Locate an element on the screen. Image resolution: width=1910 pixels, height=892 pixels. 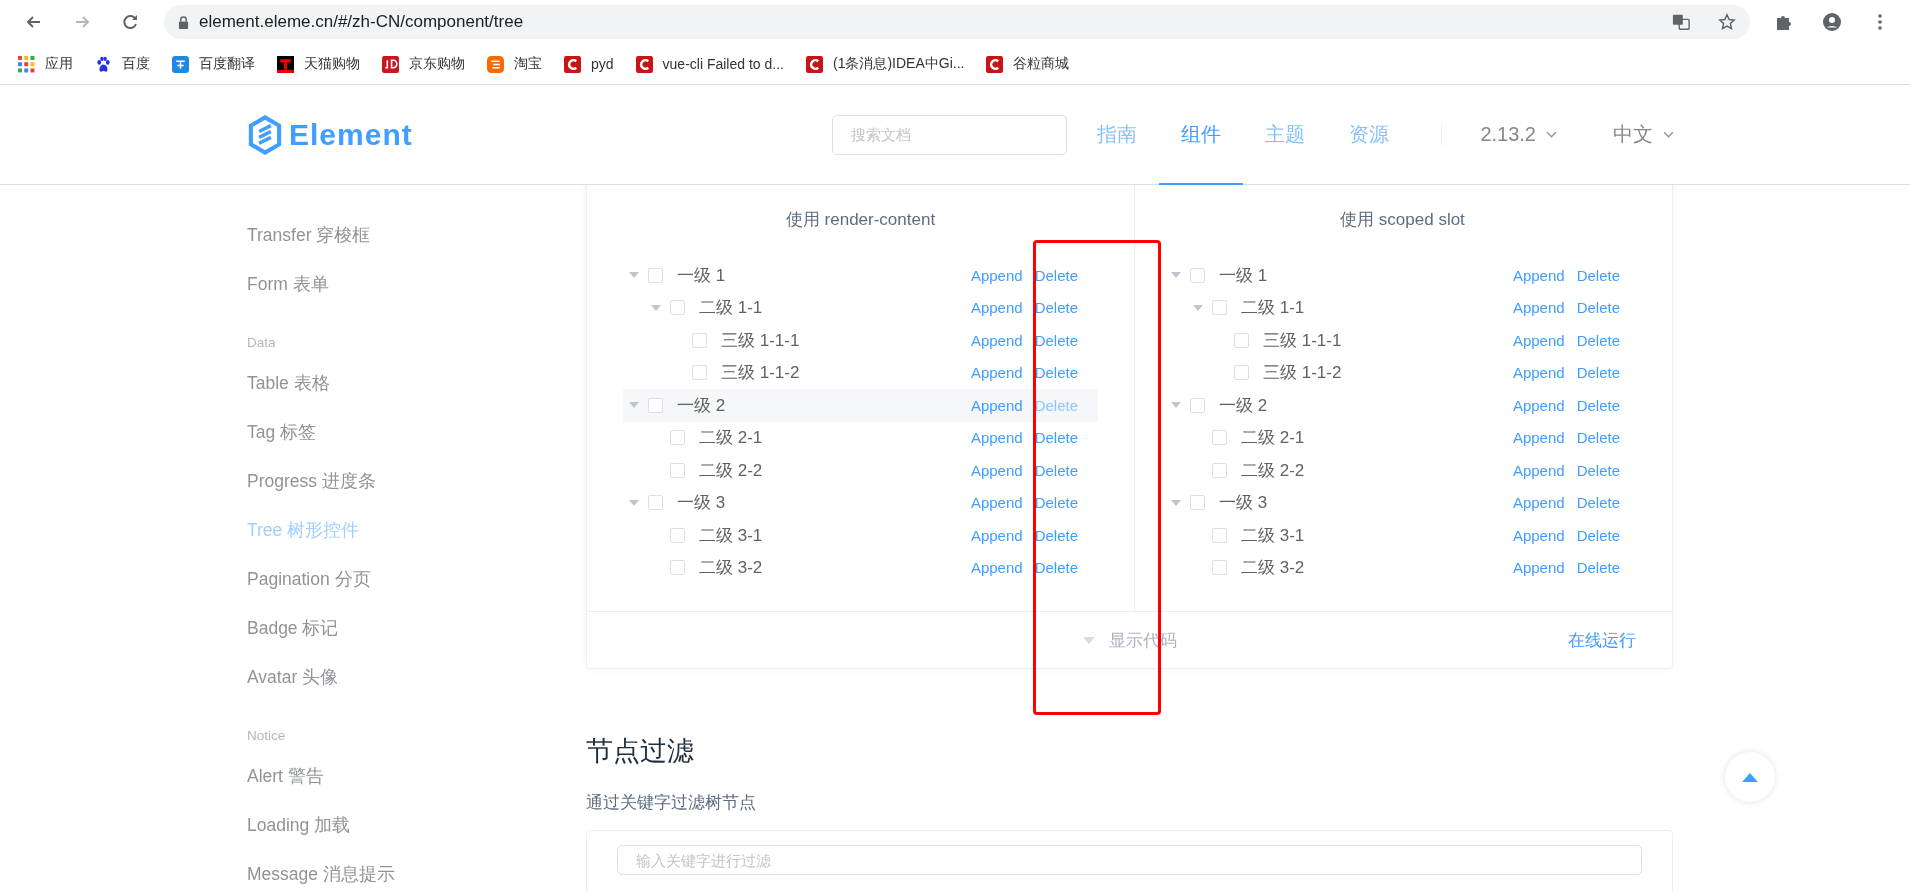
tree-row: 一级 3 Append Delete is located at coordinates (860, 502).